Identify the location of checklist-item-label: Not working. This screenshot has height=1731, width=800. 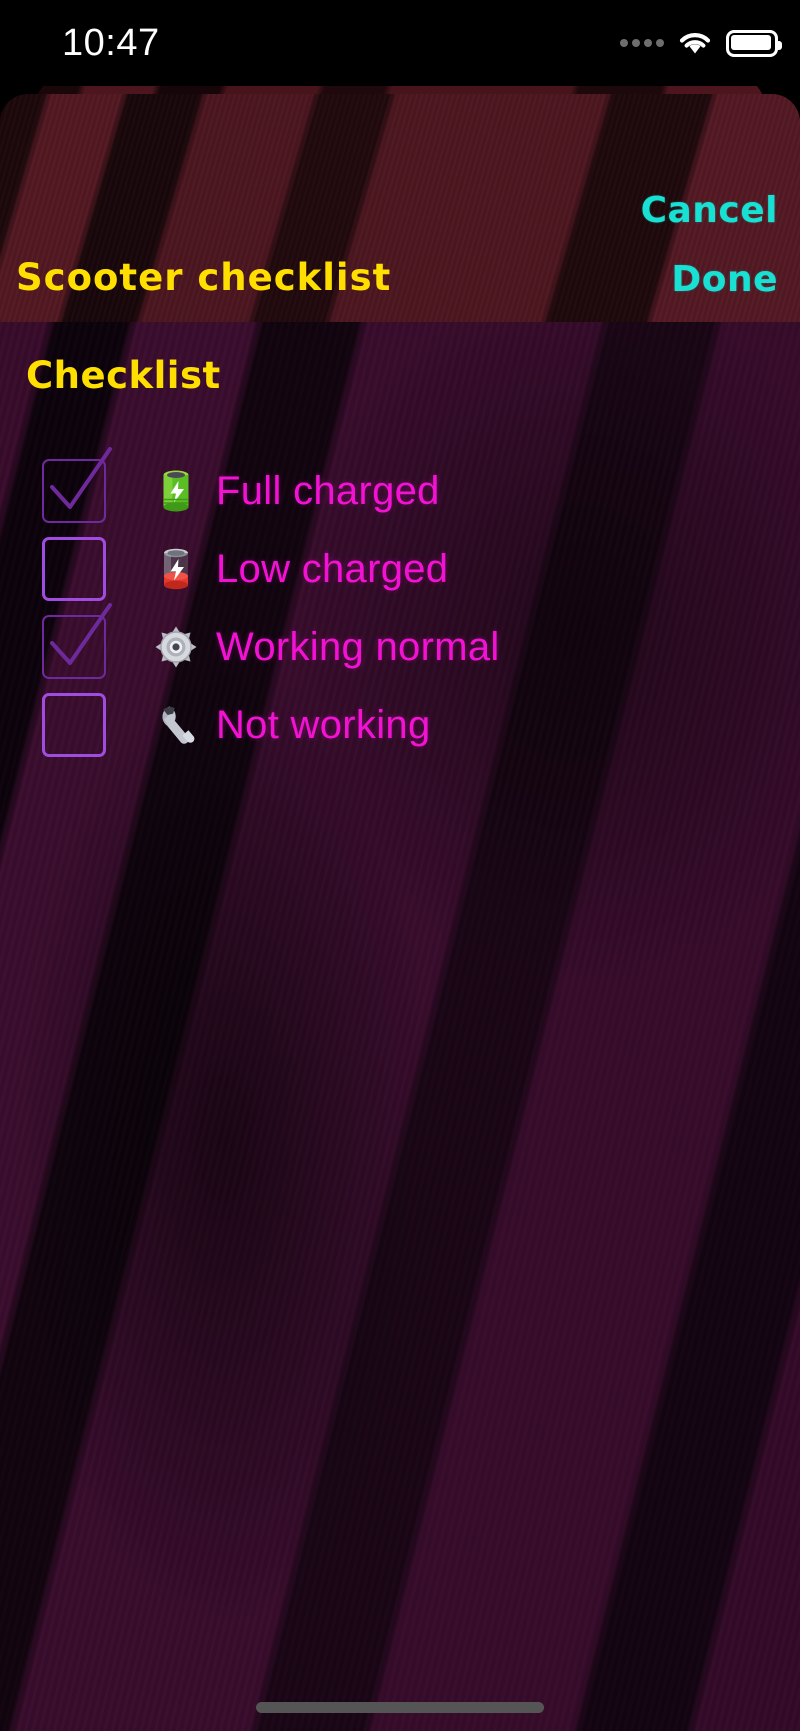
(323, 724).